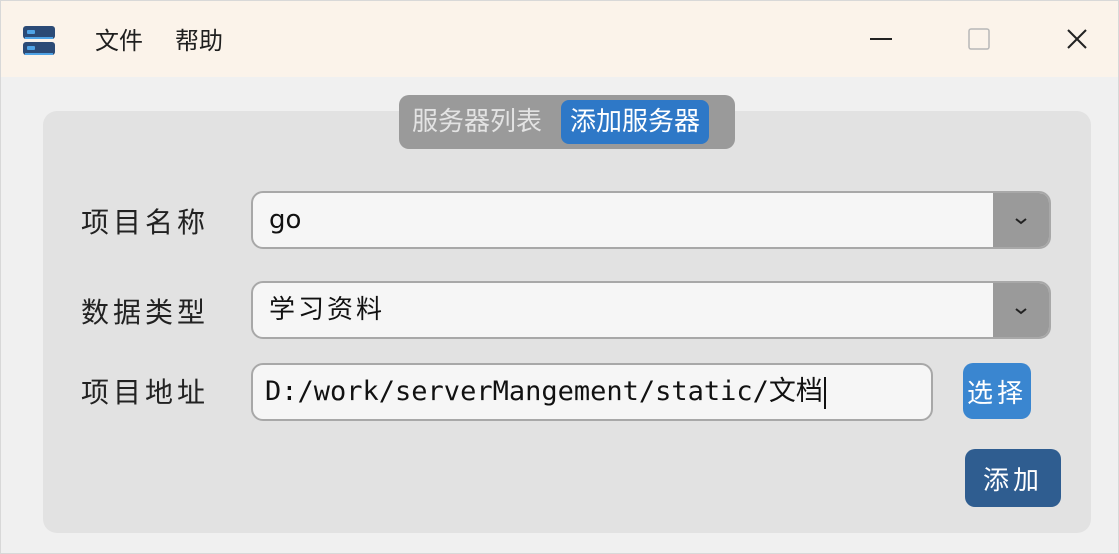  Describe the element at coordinates (635, 122) in the screenshot. I see `tab-add-server: 添加服务器` at that location.